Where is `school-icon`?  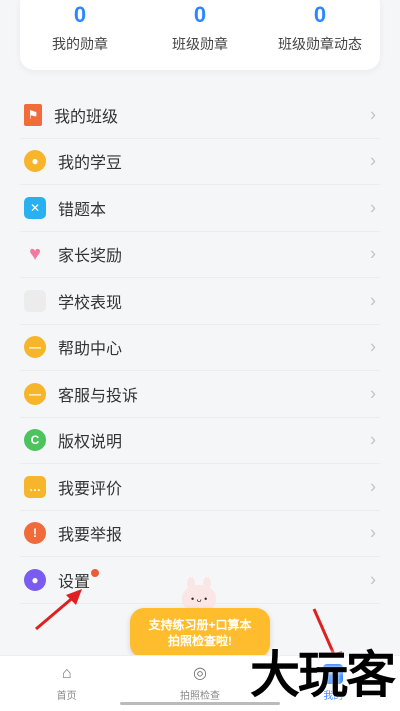 school-icon is located at coordinates (35, 300).